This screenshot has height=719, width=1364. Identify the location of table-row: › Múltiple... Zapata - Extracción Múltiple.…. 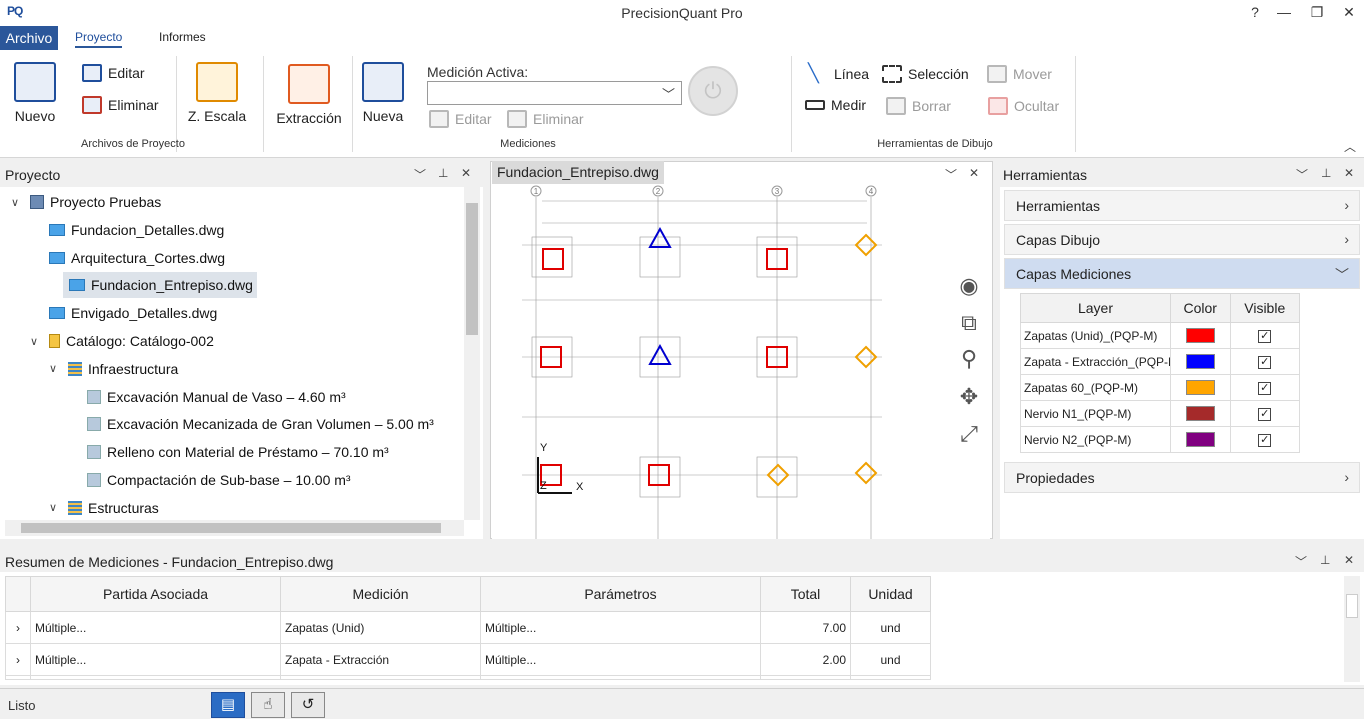
(468, 659).